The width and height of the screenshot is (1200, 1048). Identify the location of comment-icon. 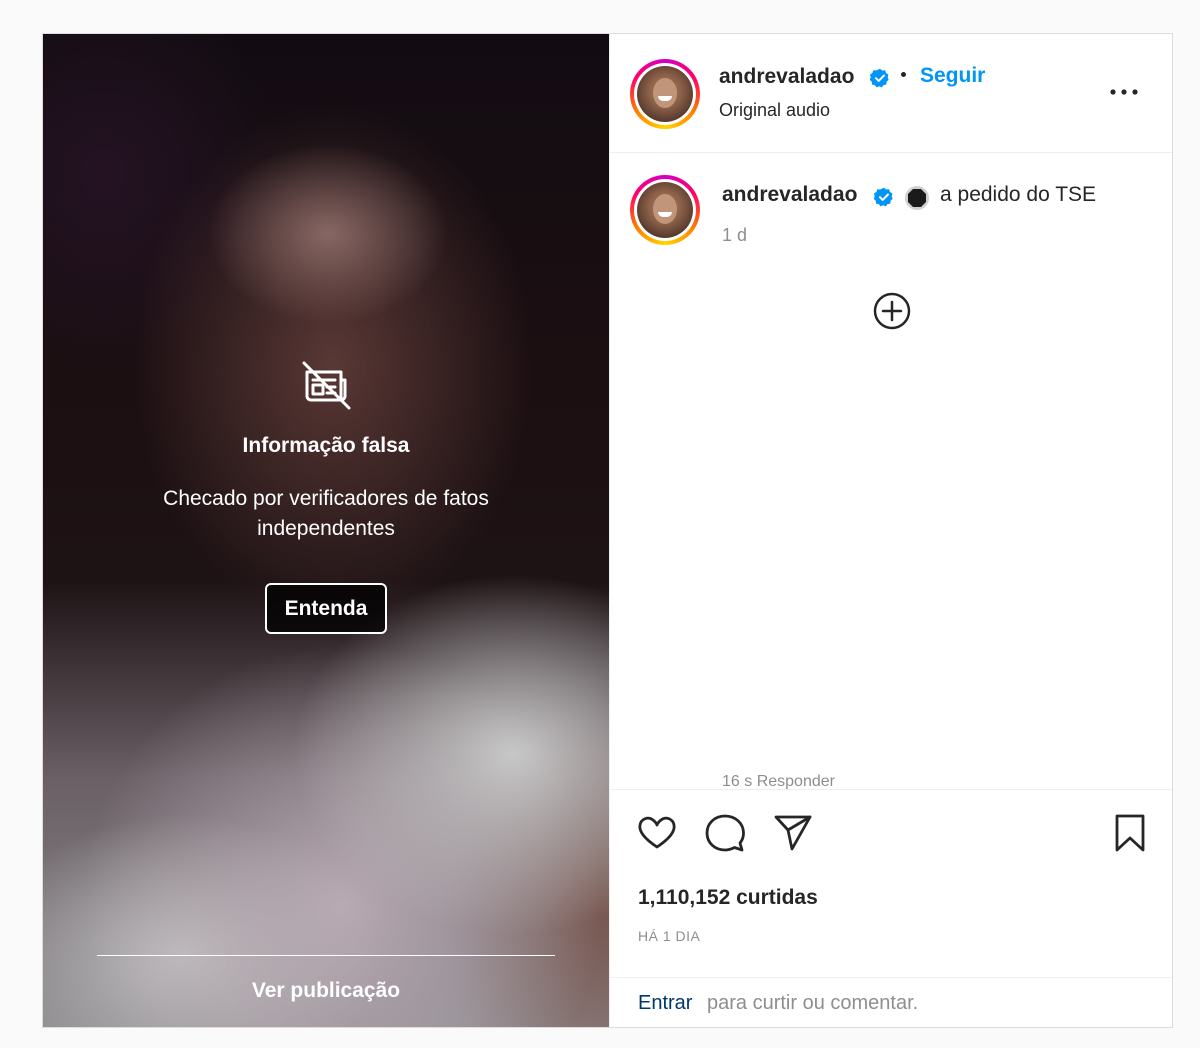
(725, 833).